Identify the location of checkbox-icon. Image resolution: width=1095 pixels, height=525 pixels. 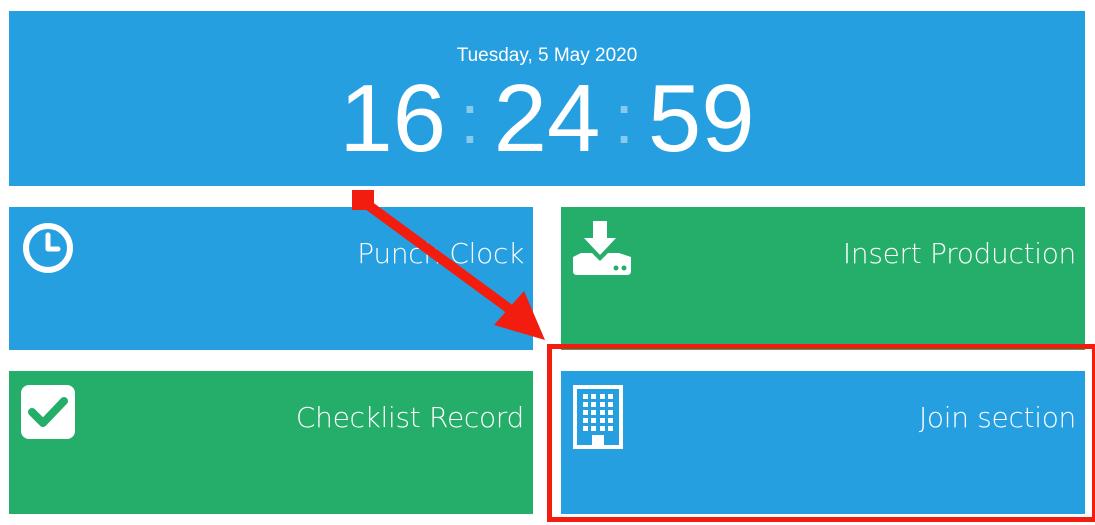
(50, 414).